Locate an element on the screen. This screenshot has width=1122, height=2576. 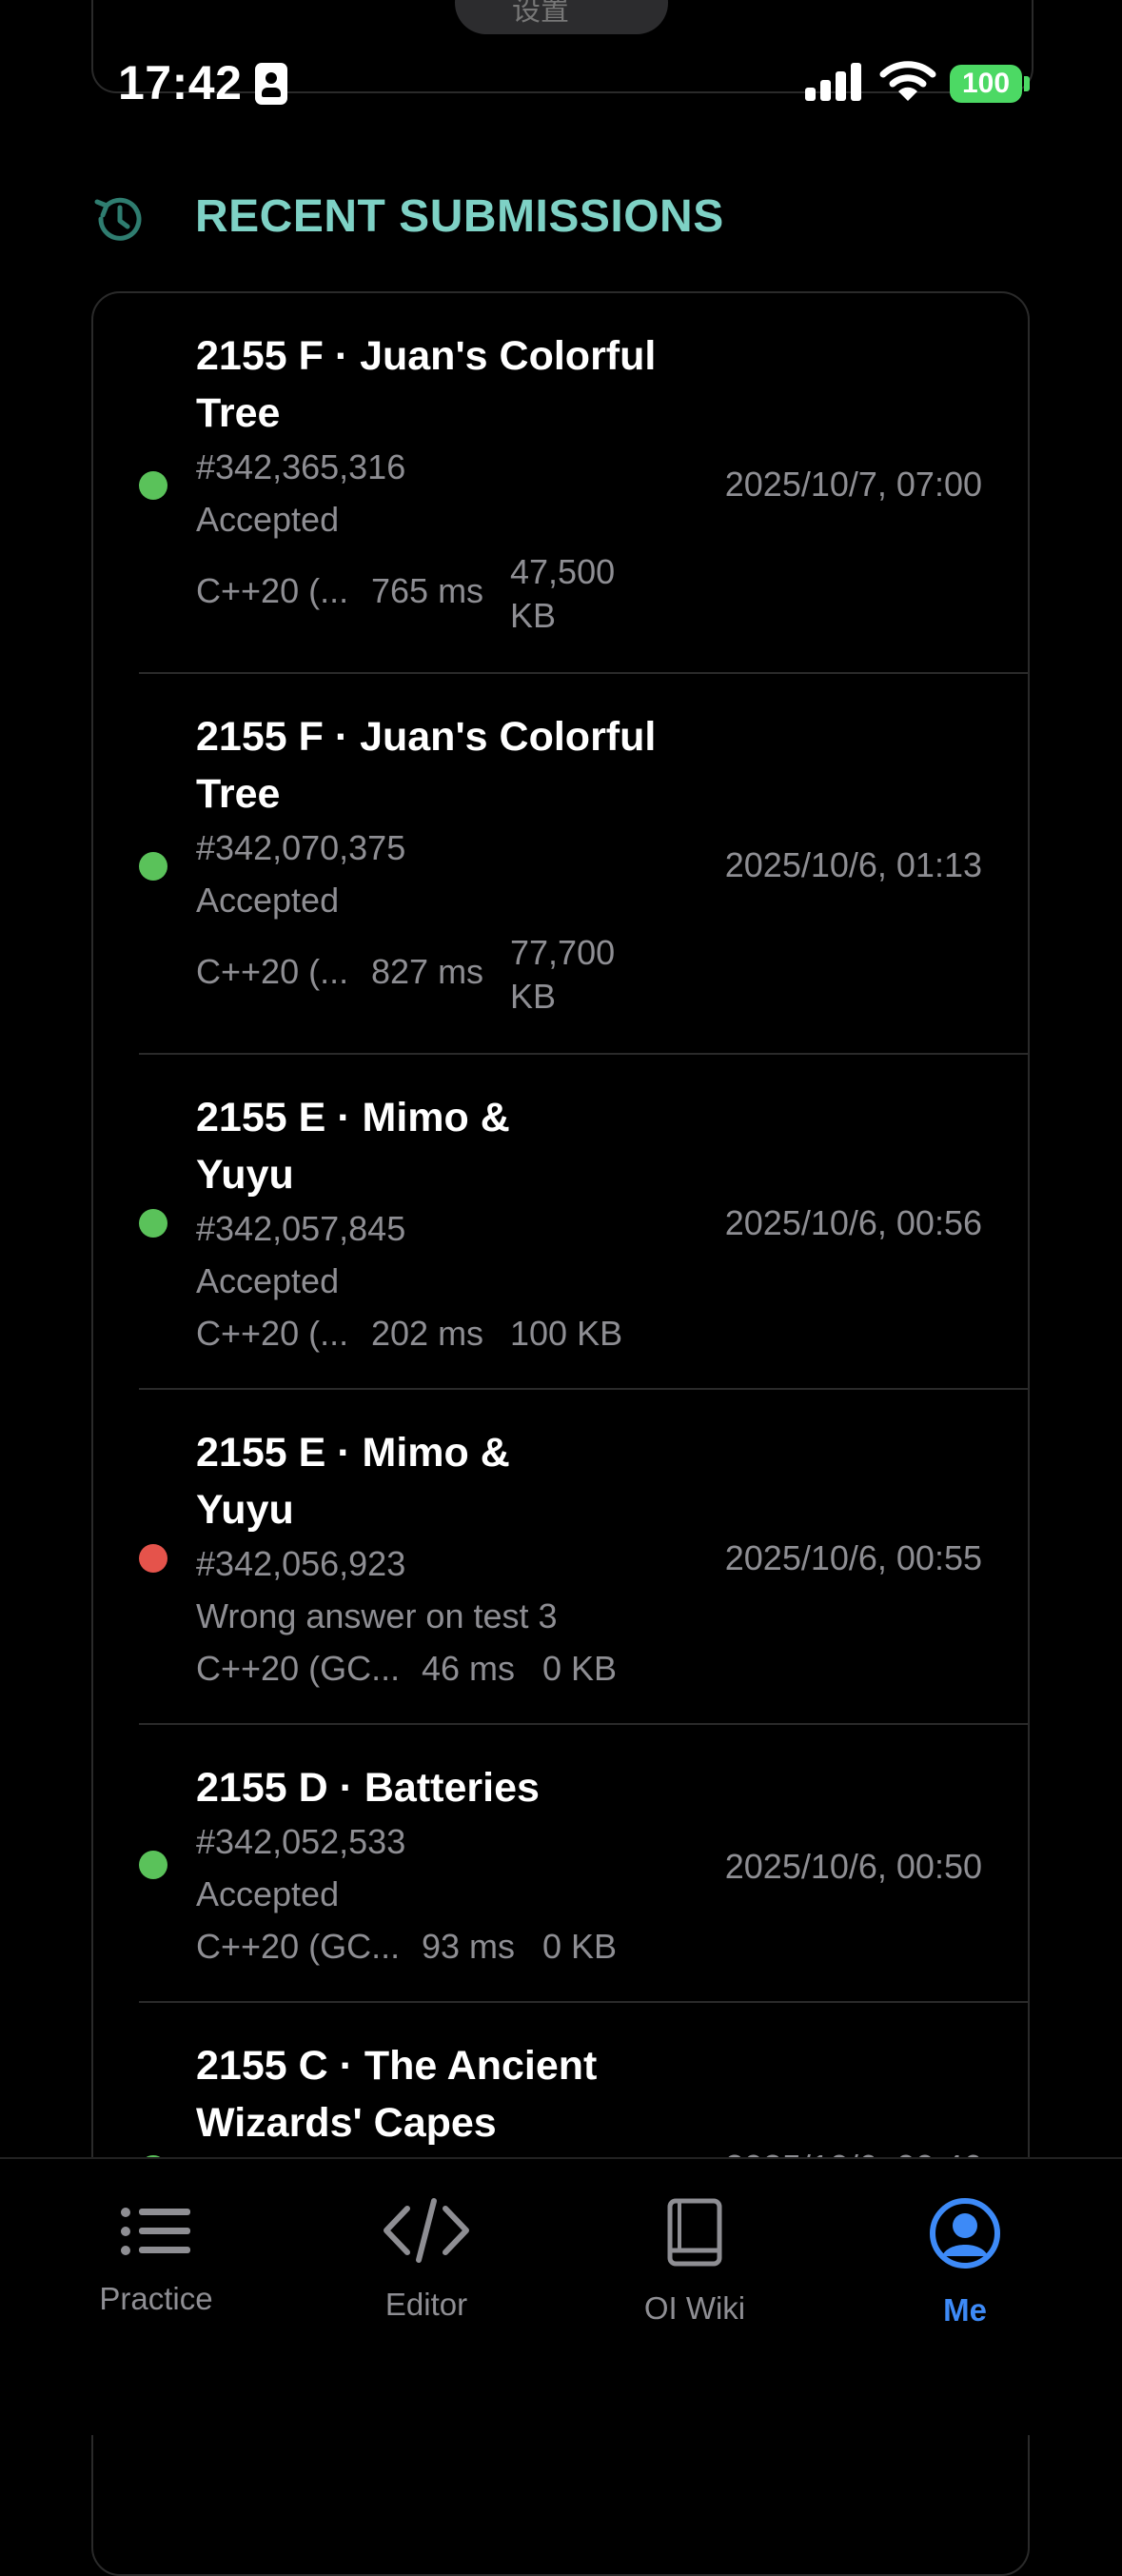
submission-date: 2025/10/6, 01:13 is located at coordinates (853, 864).